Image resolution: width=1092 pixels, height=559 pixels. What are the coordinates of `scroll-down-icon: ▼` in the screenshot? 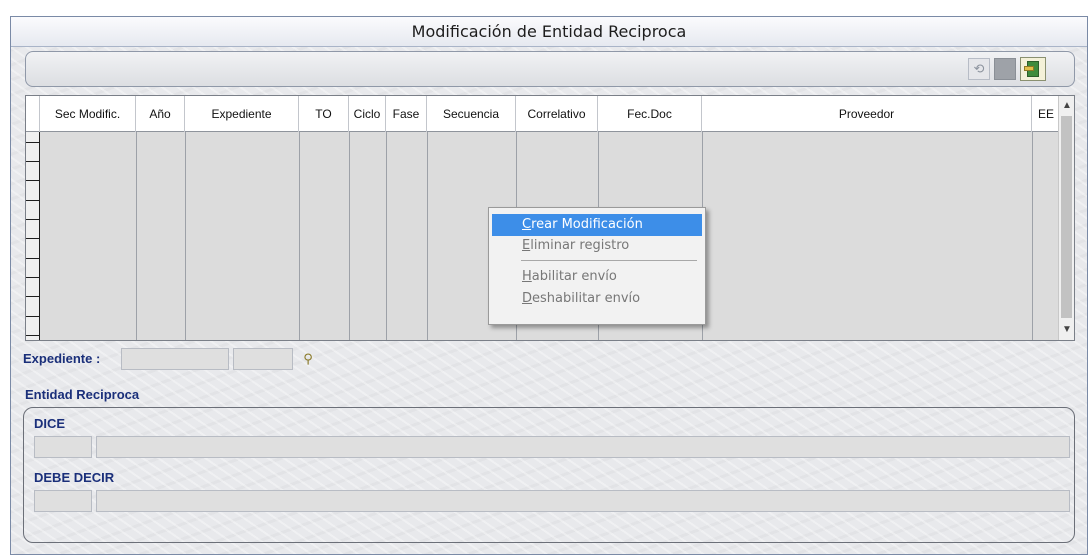 It's located at (1067, 330).